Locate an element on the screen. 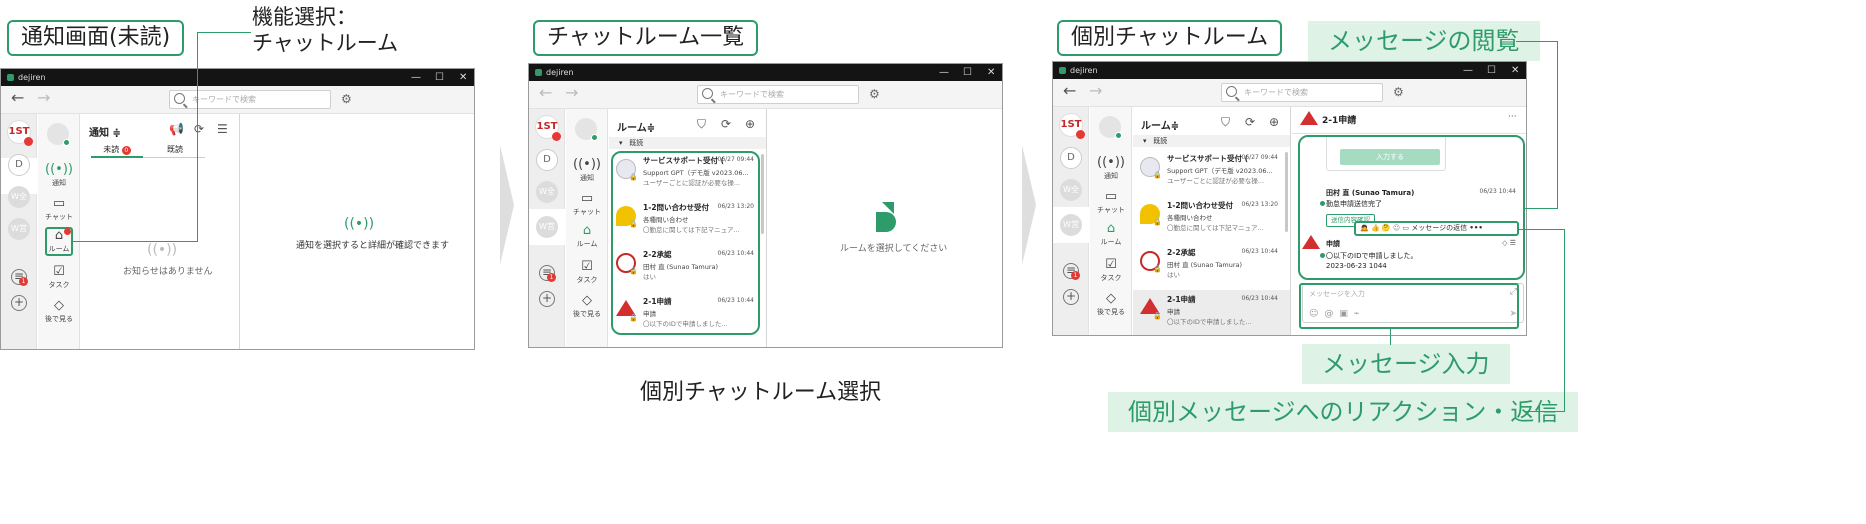  more-icon: ··· is located at coordinates (1512, 117).